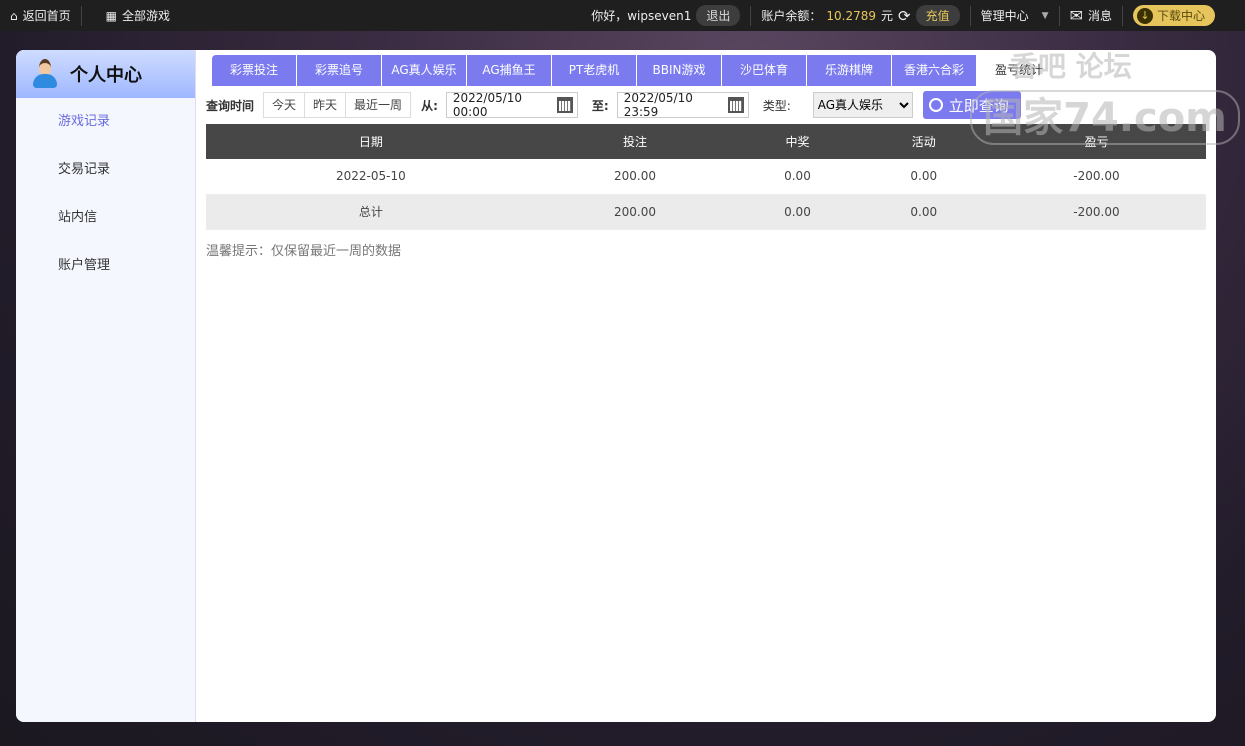 Image resolution: width=1245 pixels, height=746 pixels. What do you see at coordinates (658, 105) in the screenshot?
I see `to-date-value: 2022/05/10 23:59` at bounding box center [658, 105].